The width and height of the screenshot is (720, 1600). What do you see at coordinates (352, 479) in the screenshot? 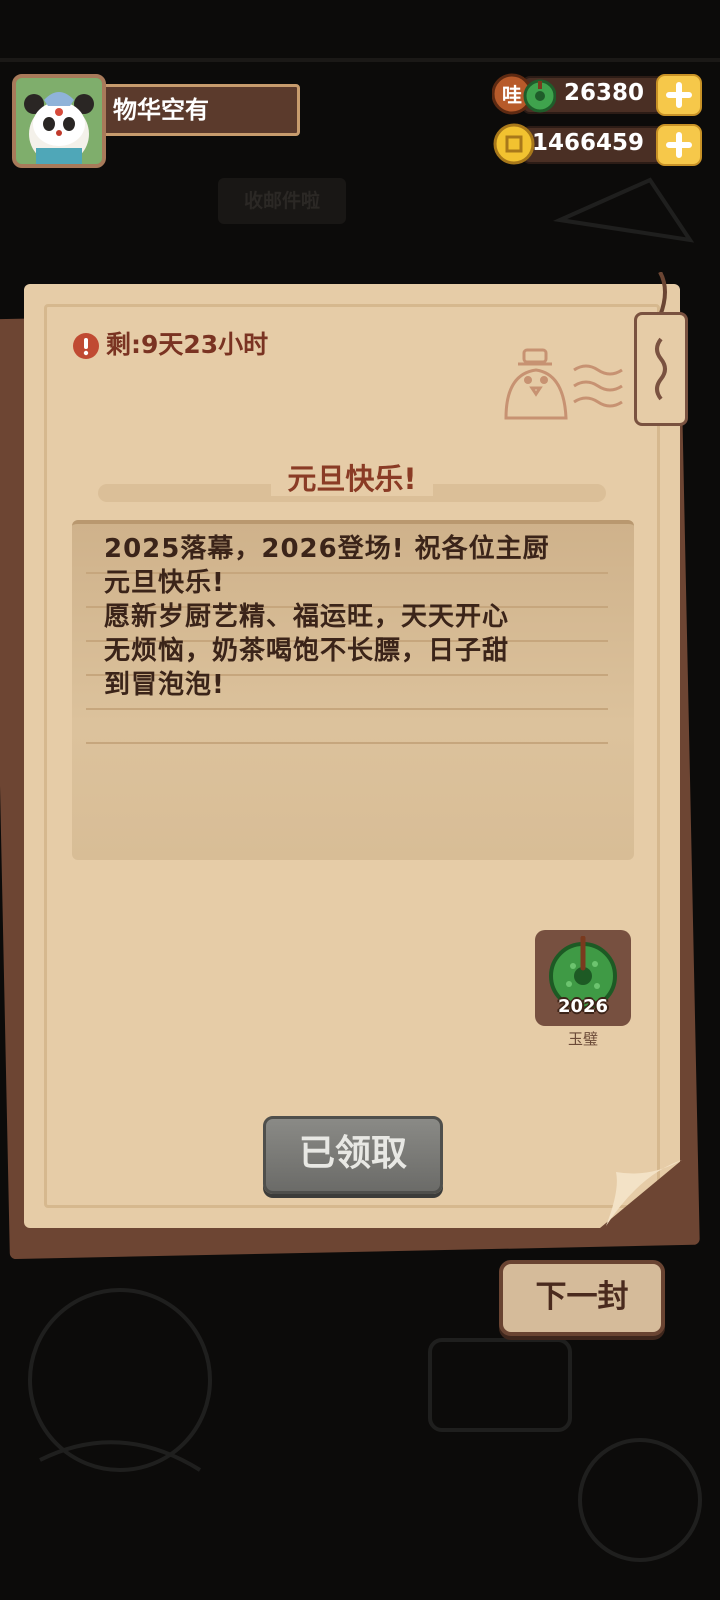
I see `letter-title: 元旦快乐!` at bounding box center [352, 479].